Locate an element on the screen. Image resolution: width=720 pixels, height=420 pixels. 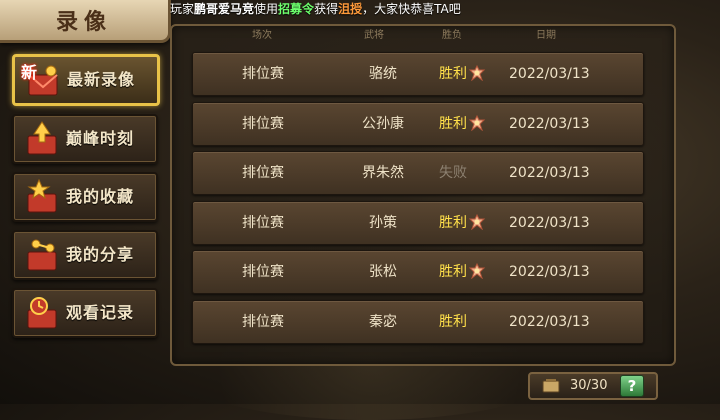
pagination: 30/30 ? is located at coordinates (593, 386).